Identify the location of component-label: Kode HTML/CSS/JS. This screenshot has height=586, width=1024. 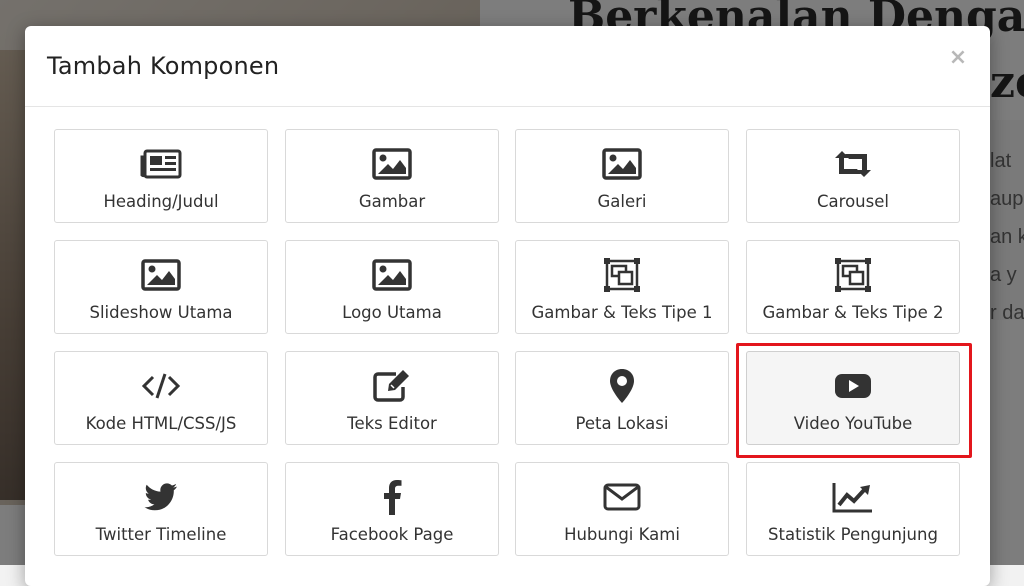
(161, 423).